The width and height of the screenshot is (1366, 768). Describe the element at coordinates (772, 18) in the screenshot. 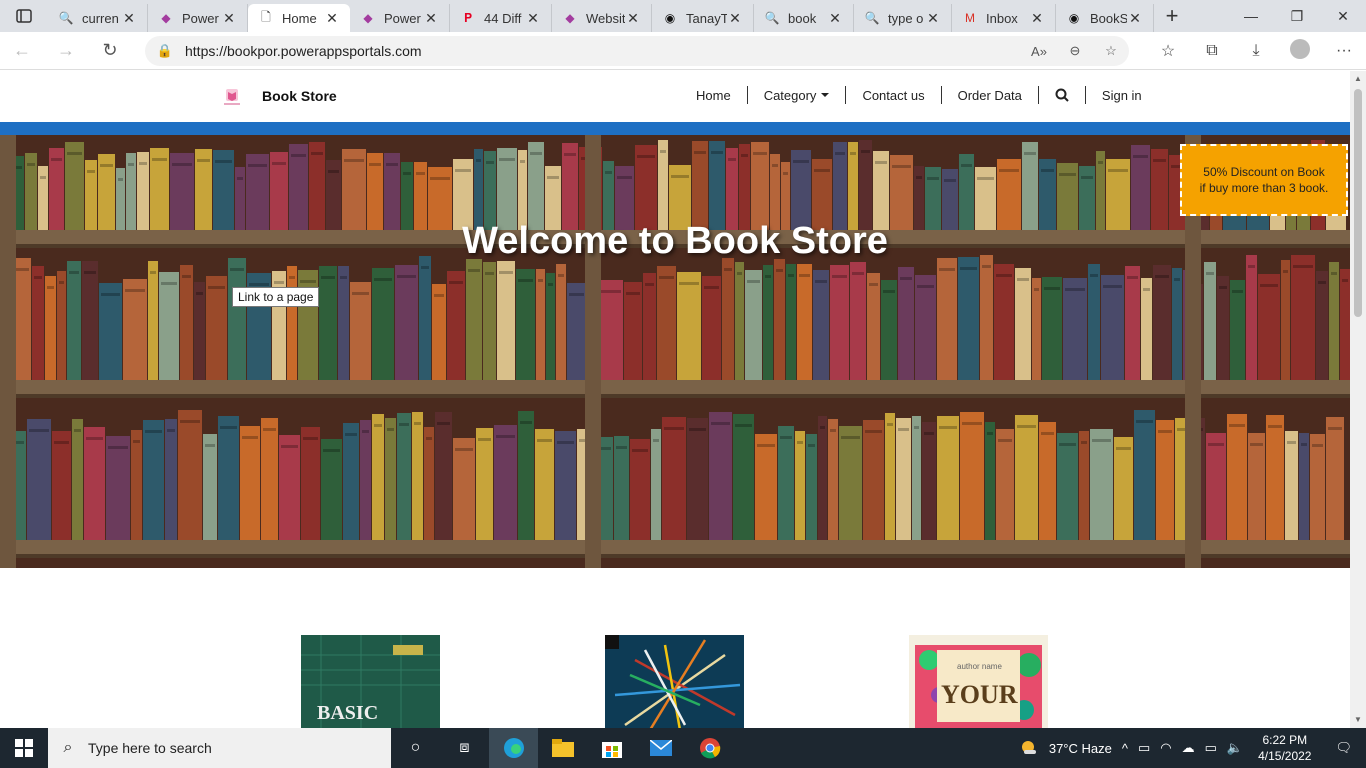

I see `search-icon: 🔍` at that location.